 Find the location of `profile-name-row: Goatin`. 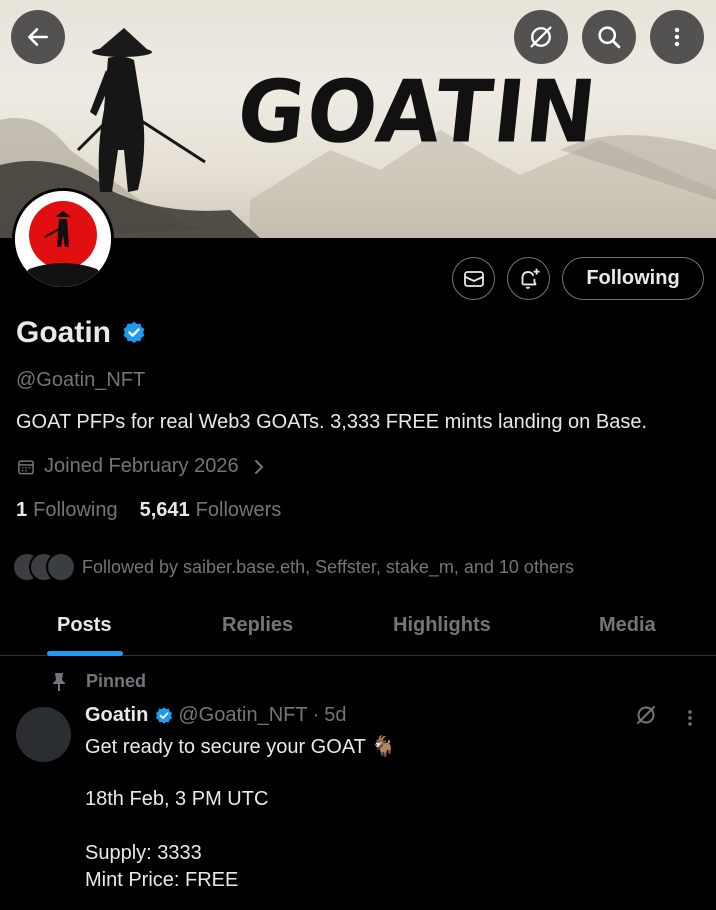

profile-name-row: Goatin is located at coordinates (81, 333).